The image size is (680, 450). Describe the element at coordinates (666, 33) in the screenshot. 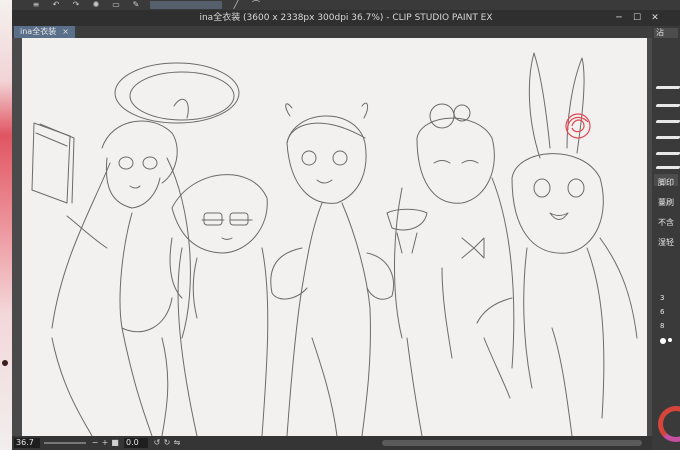

I see `panel-tab: 沾` at that location.